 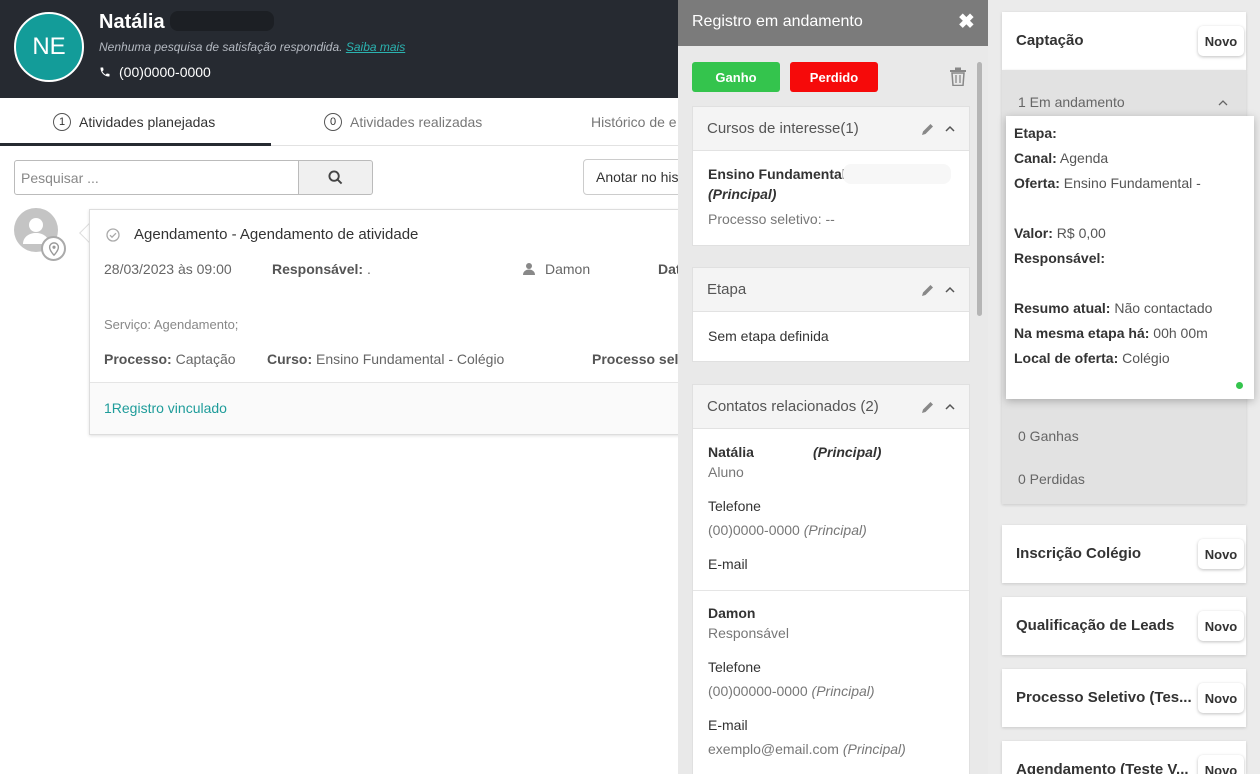 I want to click on search-button, so click(x=335, y=177).